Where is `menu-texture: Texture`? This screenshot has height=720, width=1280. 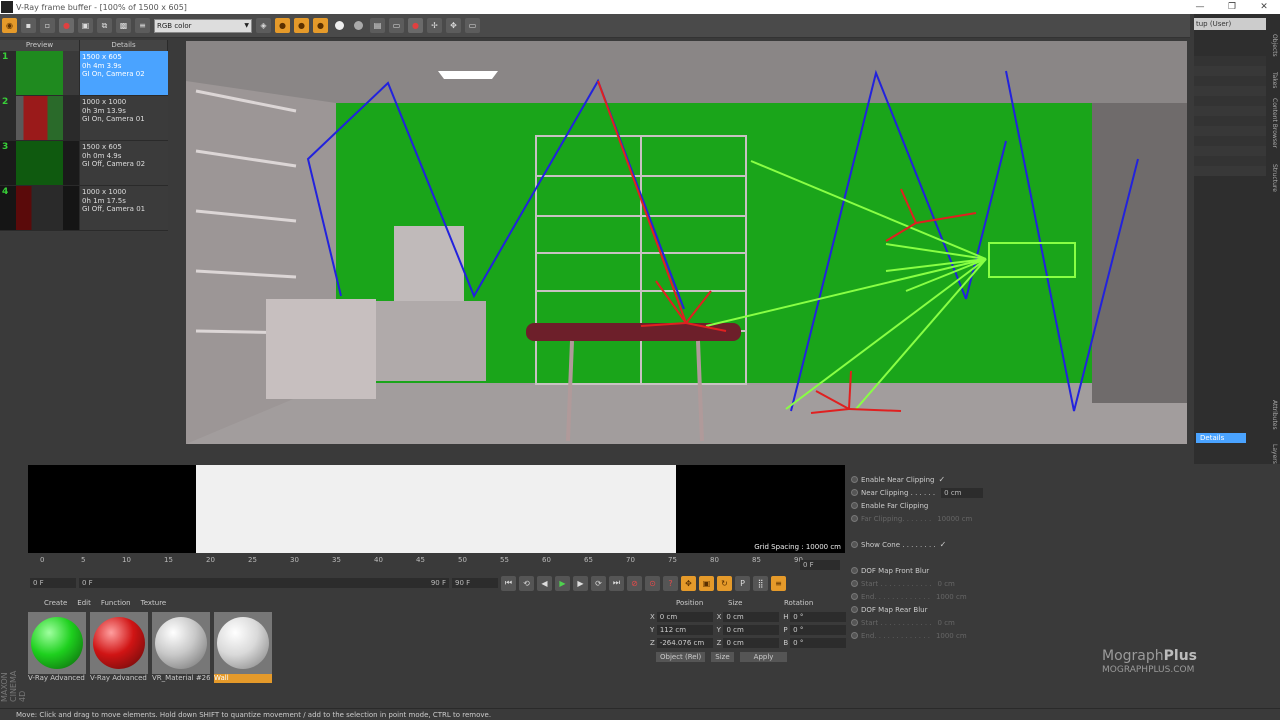
menu-texture: Texture is located at coordinates (154, 603).